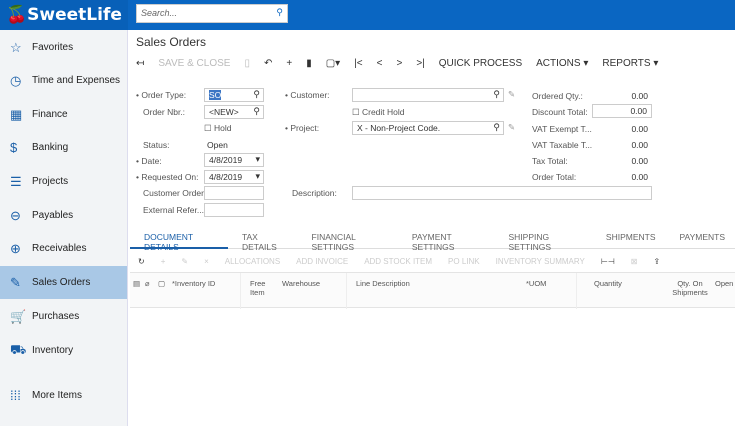 The image size is (735, 426). What do you see at coordinates (234, 210) in the screenshot?
I see `external-ref-field` at bounding box center [234, 210].